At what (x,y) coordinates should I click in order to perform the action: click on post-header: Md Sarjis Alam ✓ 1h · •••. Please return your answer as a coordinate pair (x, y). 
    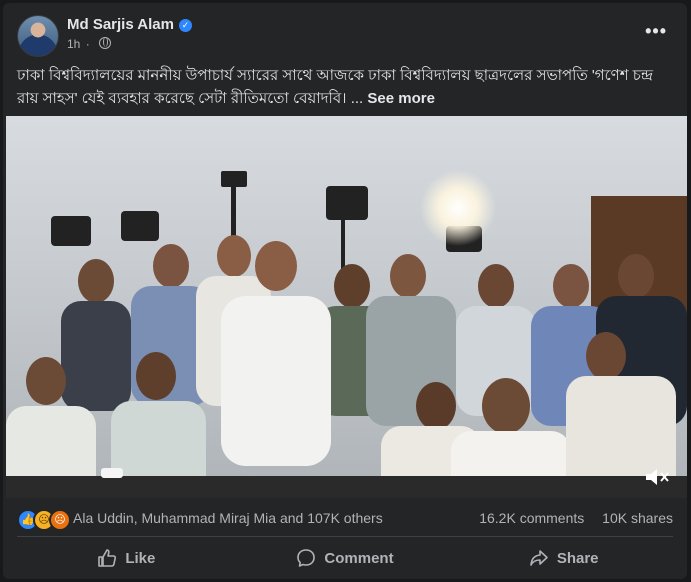
    Looking at the image, I should click on (345, 36).